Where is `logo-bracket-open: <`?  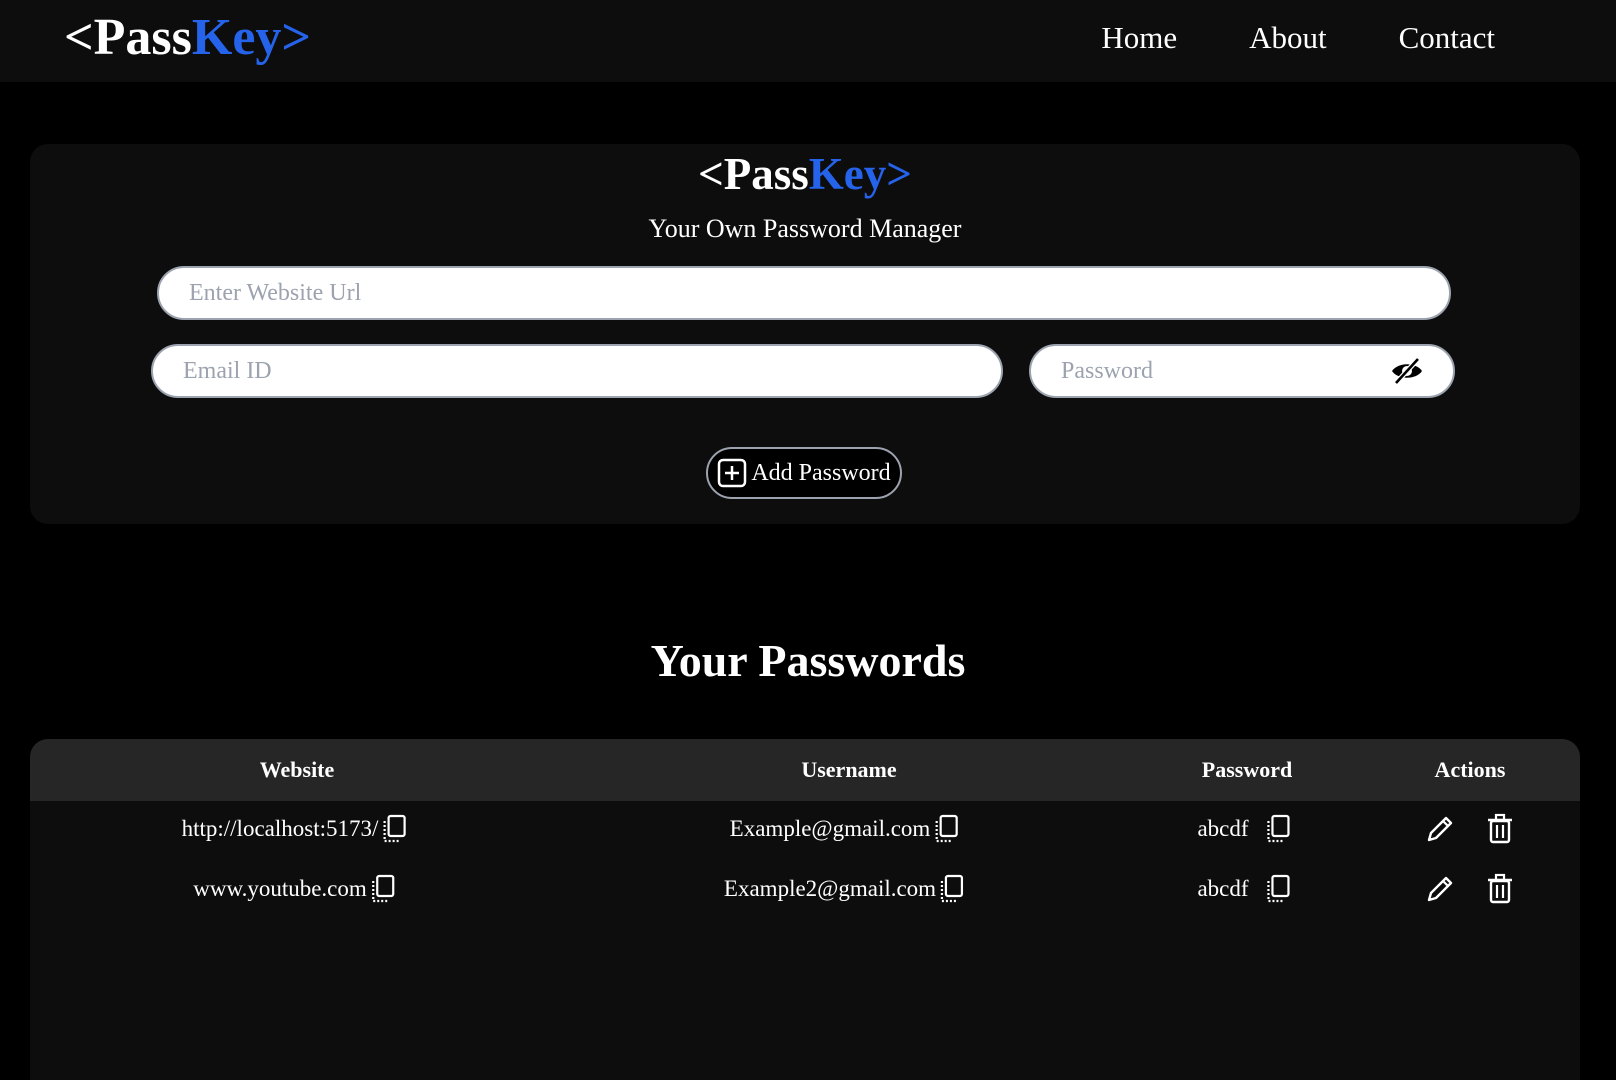
logo-bracket-open: < is located at coordinates (79, 37).